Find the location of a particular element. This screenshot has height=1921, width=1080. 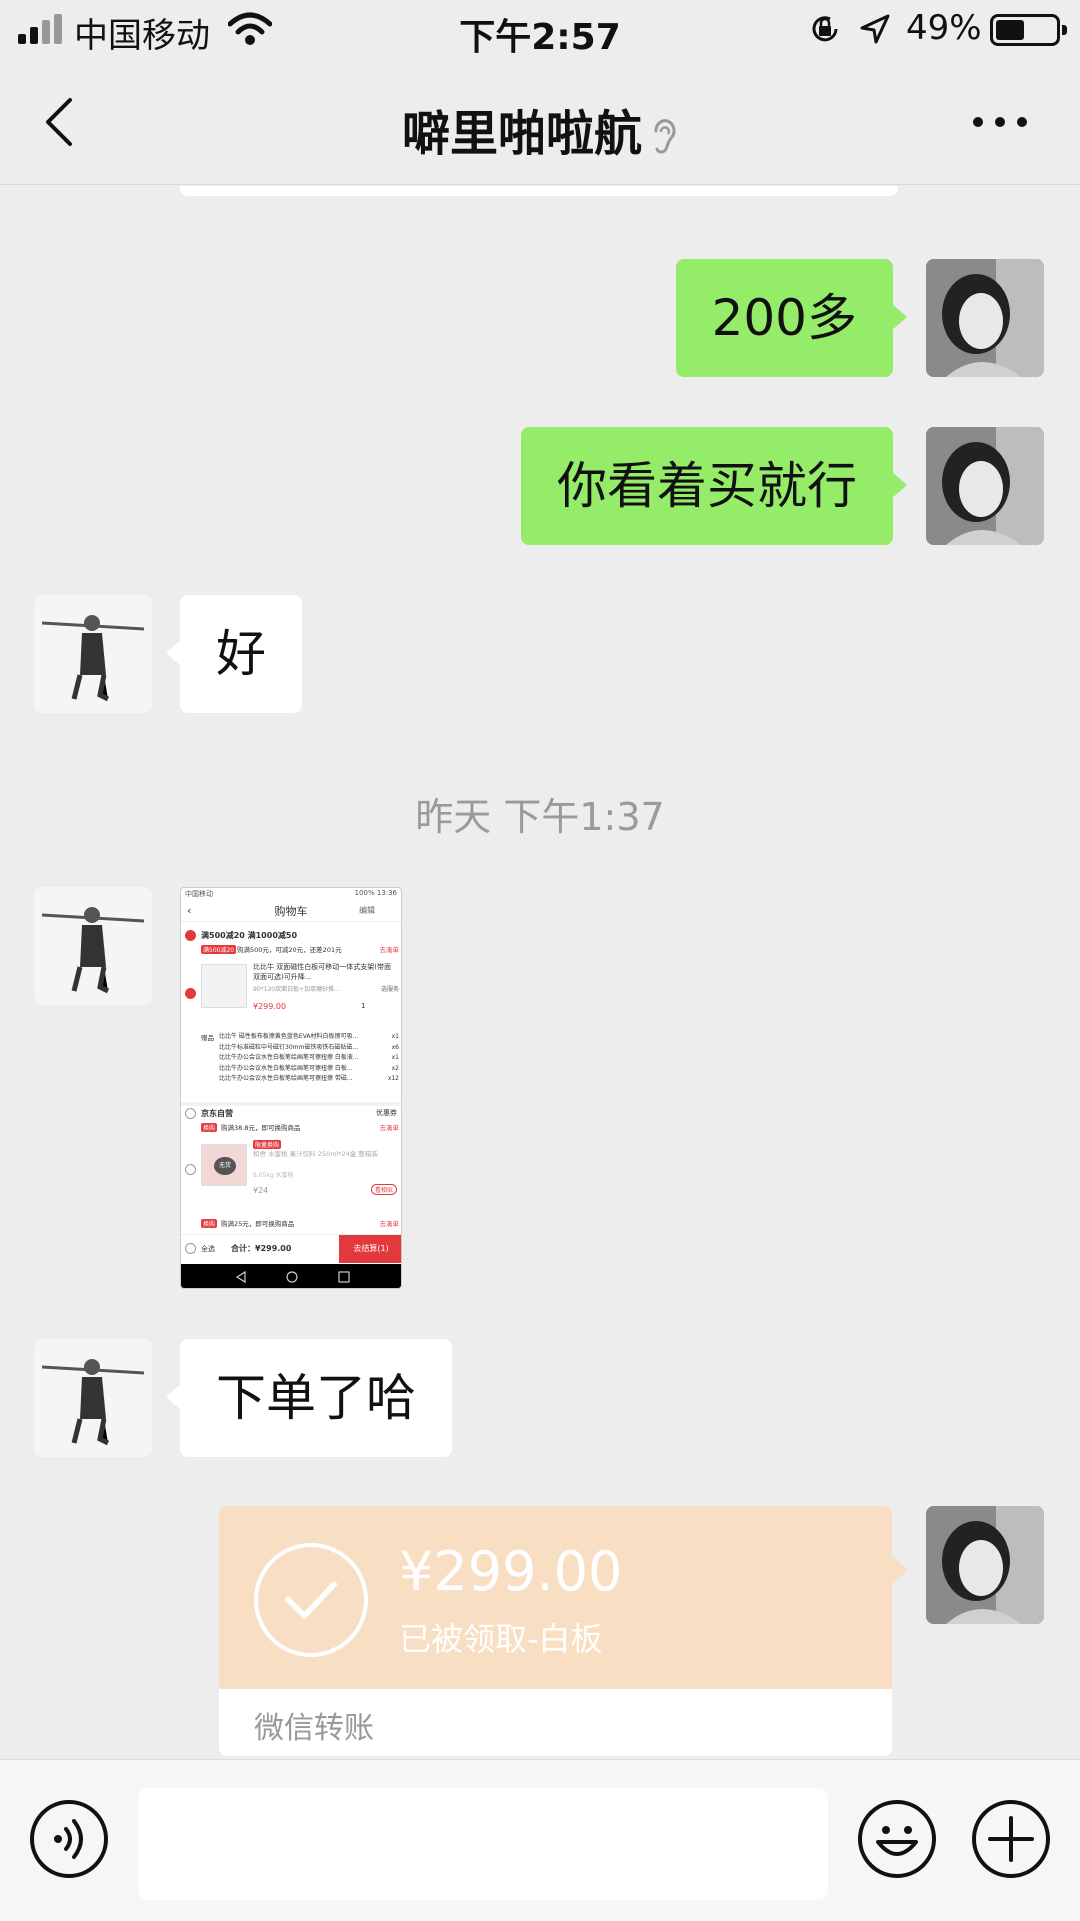

battery-percent: 49% is located at coordinates (944, 28).